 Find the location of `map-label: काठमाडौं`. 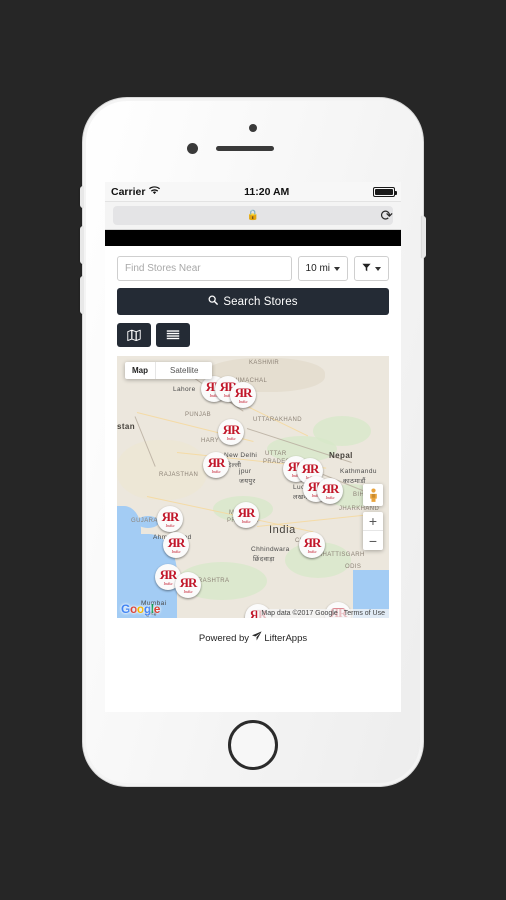

map-label: काठमाडौं is located at coordinates (354, 481).